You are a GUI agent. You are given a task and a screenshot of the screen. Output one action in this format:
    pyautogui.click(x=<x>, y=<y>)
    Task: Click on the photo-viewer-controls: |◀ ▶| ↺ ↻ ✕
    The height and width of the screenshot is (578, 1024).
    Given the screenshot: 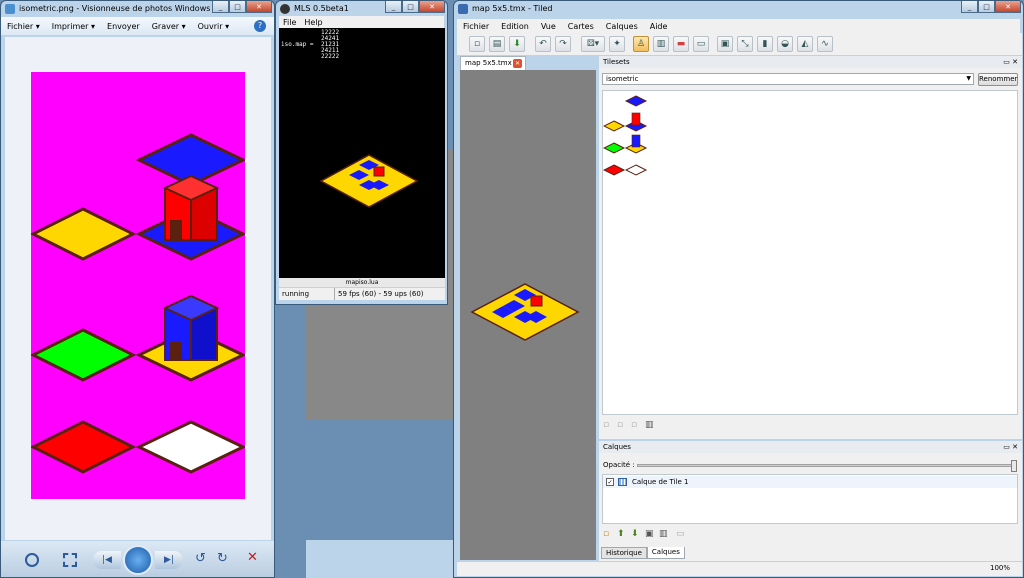 What is the action you would take?
    pyautogui.click(x=137, y=559)
    